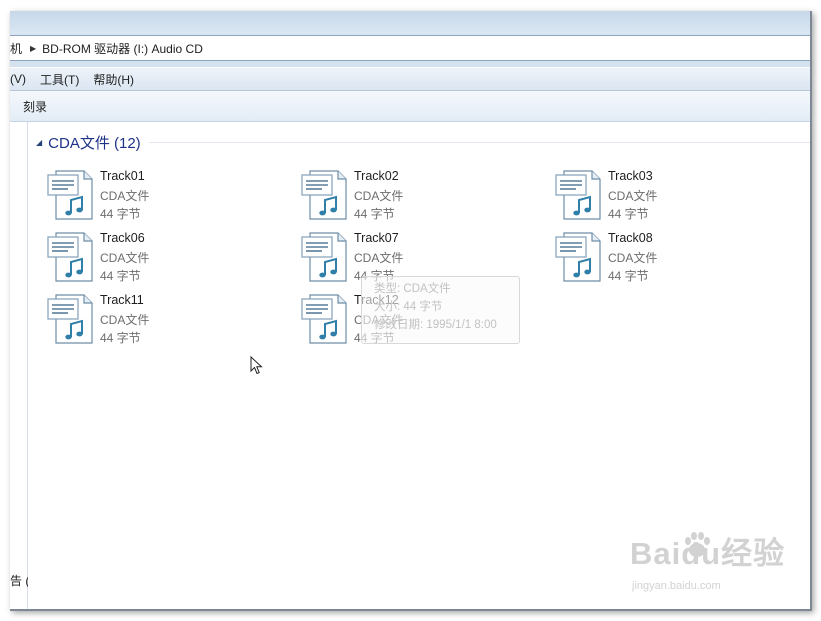  I want to click on file-item-track01: Track01 CDA文件 44 字节, so click(166, 197).